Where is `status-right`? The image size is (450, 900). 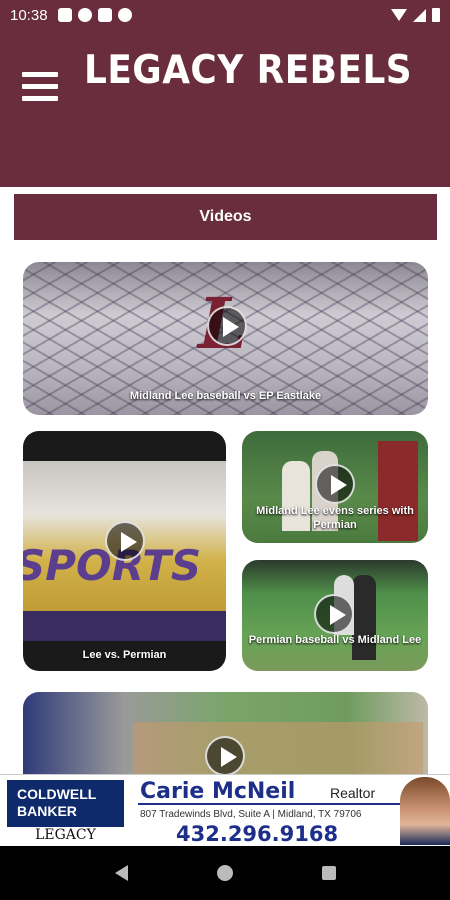
status-right is located at coordinates (415, 15).